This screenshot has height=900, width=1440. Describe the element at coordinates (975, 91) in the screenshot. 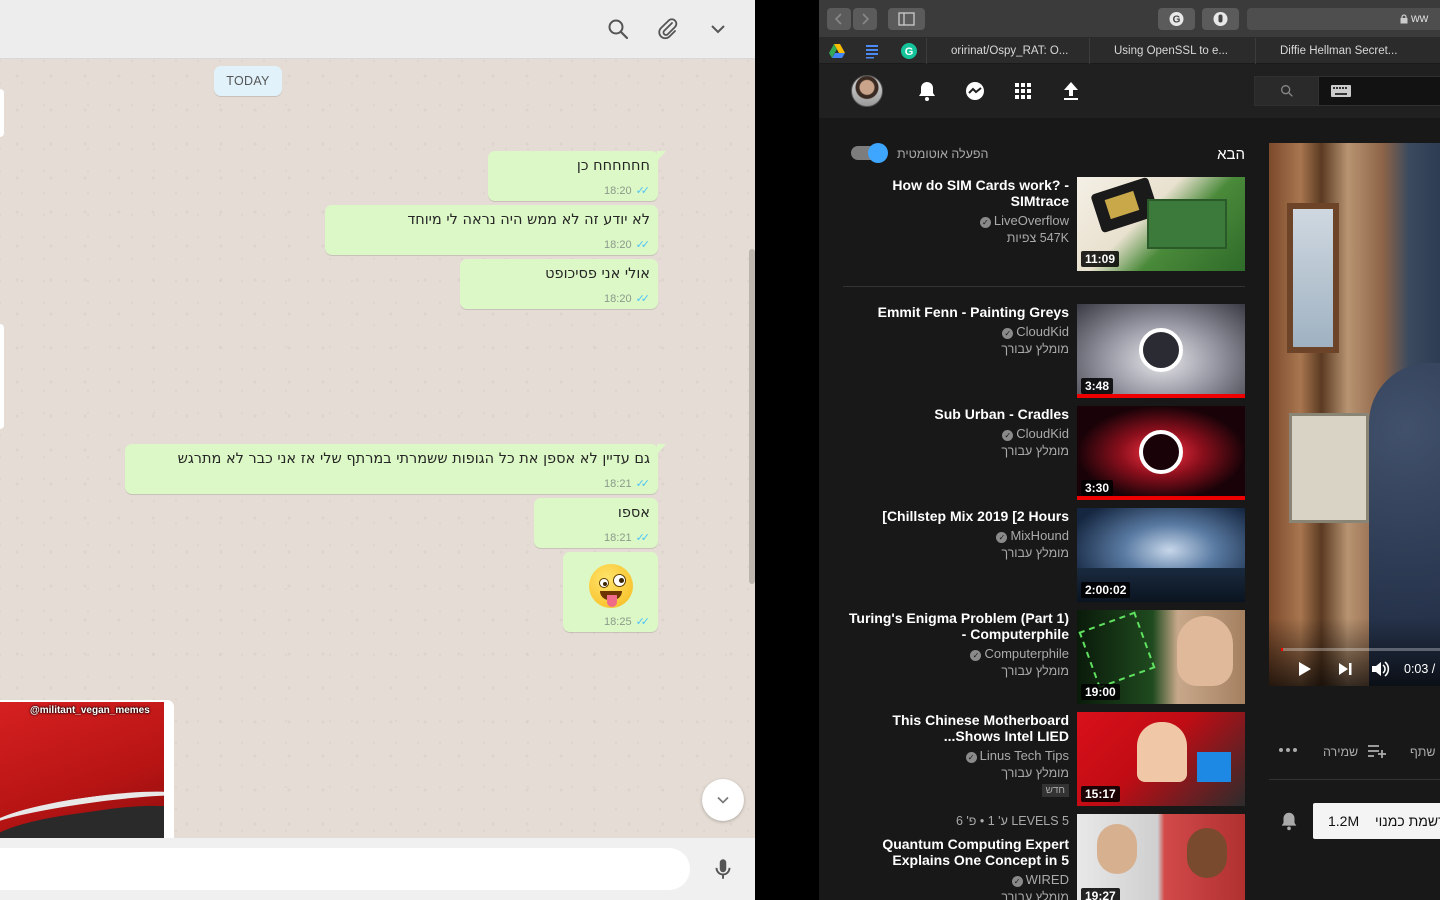

I see `messages-icon` at that location.